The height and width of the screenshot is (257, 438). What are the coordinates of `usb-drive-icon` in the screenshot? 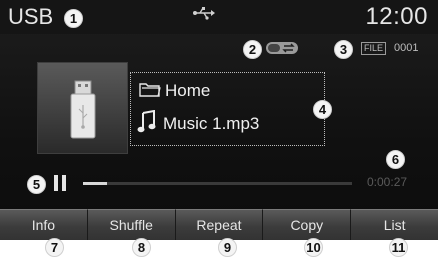 It's located at (83, 109).